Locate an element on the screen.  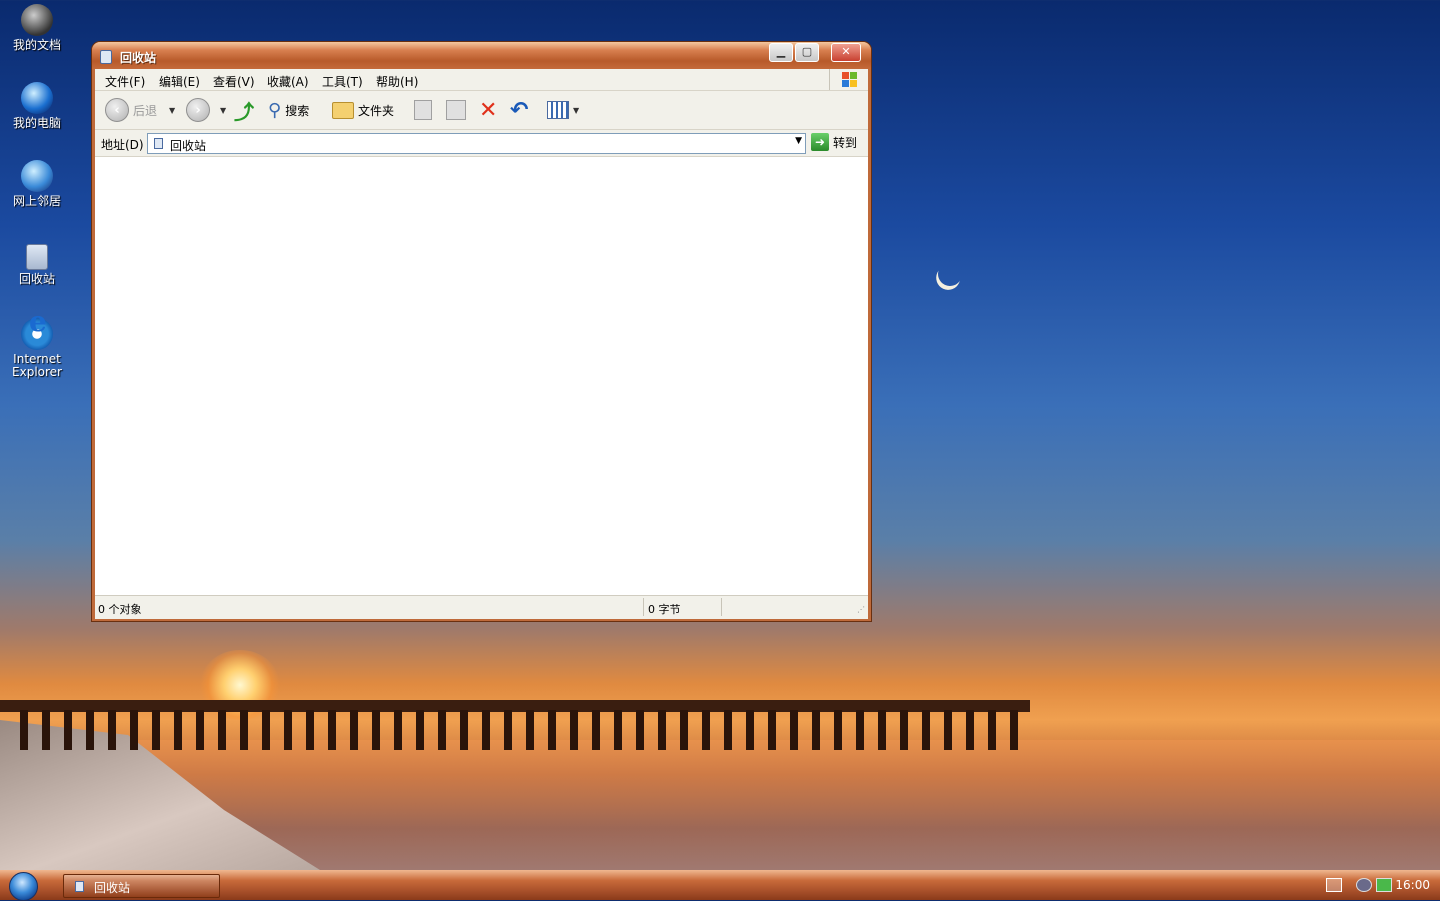
forward-arrow-icon: › is located at coordinates (198, 110).